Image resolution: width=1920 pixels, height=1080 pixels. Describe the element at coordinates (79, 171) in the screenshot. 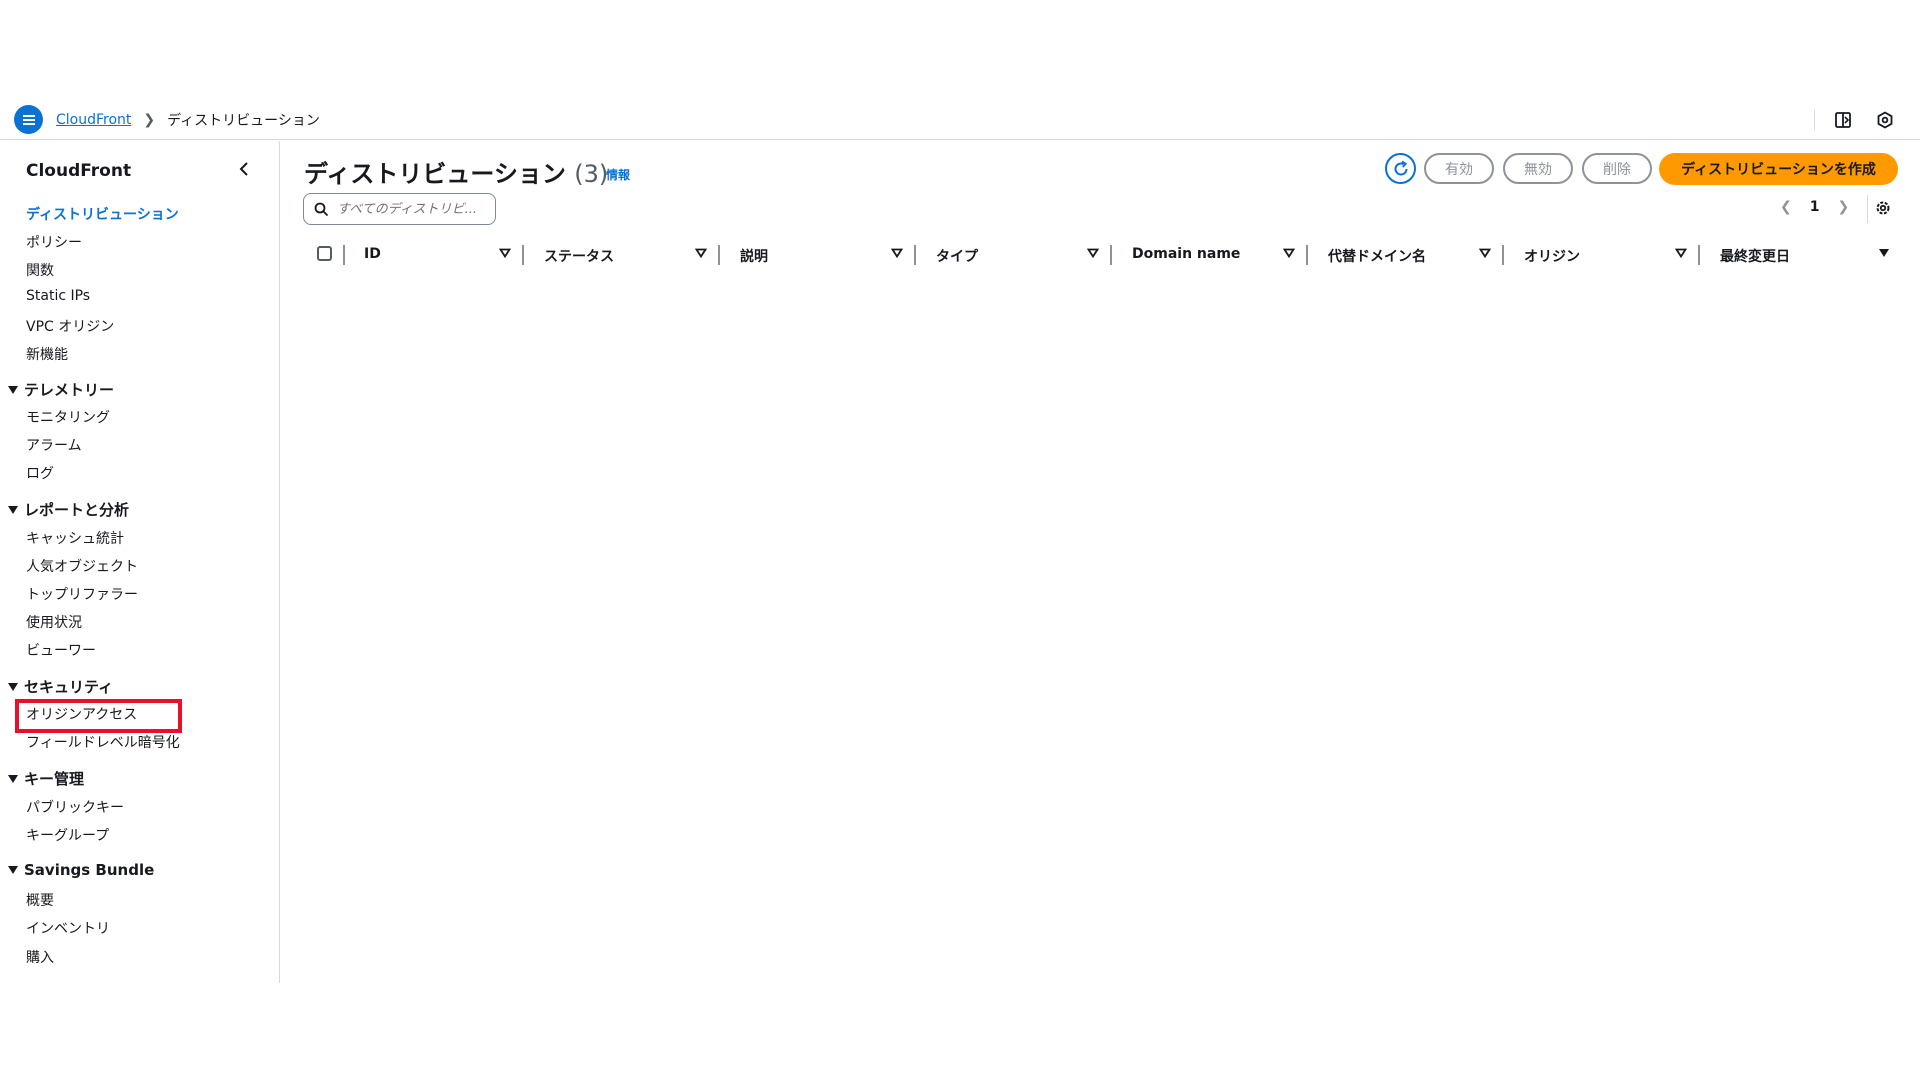

I see `sidebar-title: CloudFront` at that location.